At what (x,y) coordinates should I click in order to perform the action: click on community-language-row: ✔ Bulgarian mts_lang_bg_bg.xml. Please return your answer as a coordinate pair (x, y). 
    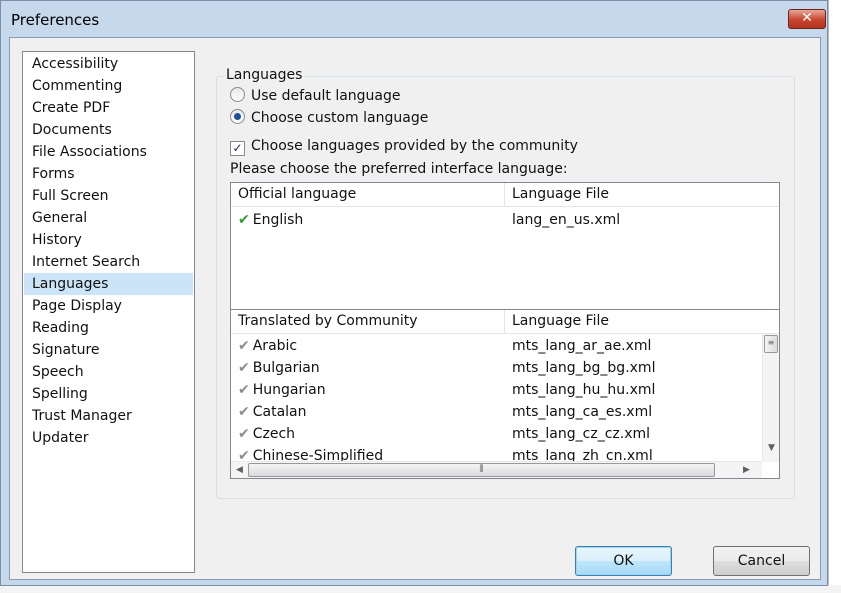
    Looking at the image, I should click on (505, 368).